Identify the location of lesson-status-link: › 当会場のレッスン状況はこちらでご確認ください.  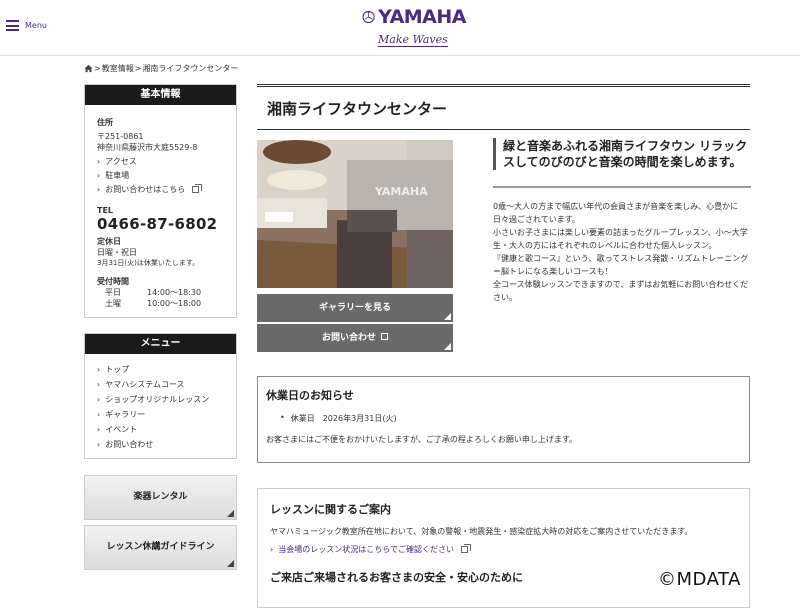
(503, 549).